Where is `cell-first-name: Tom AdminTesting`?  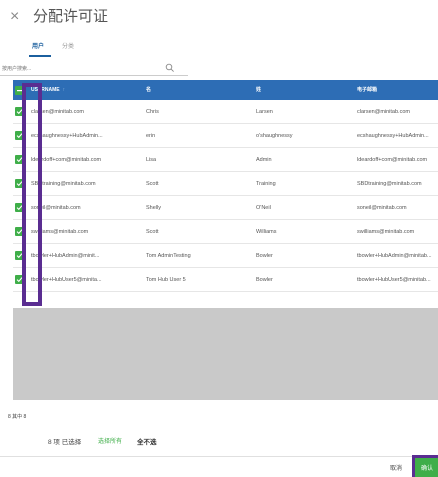 cell-first-name: Tom AdminTesting is located at coordinates (168, 256).